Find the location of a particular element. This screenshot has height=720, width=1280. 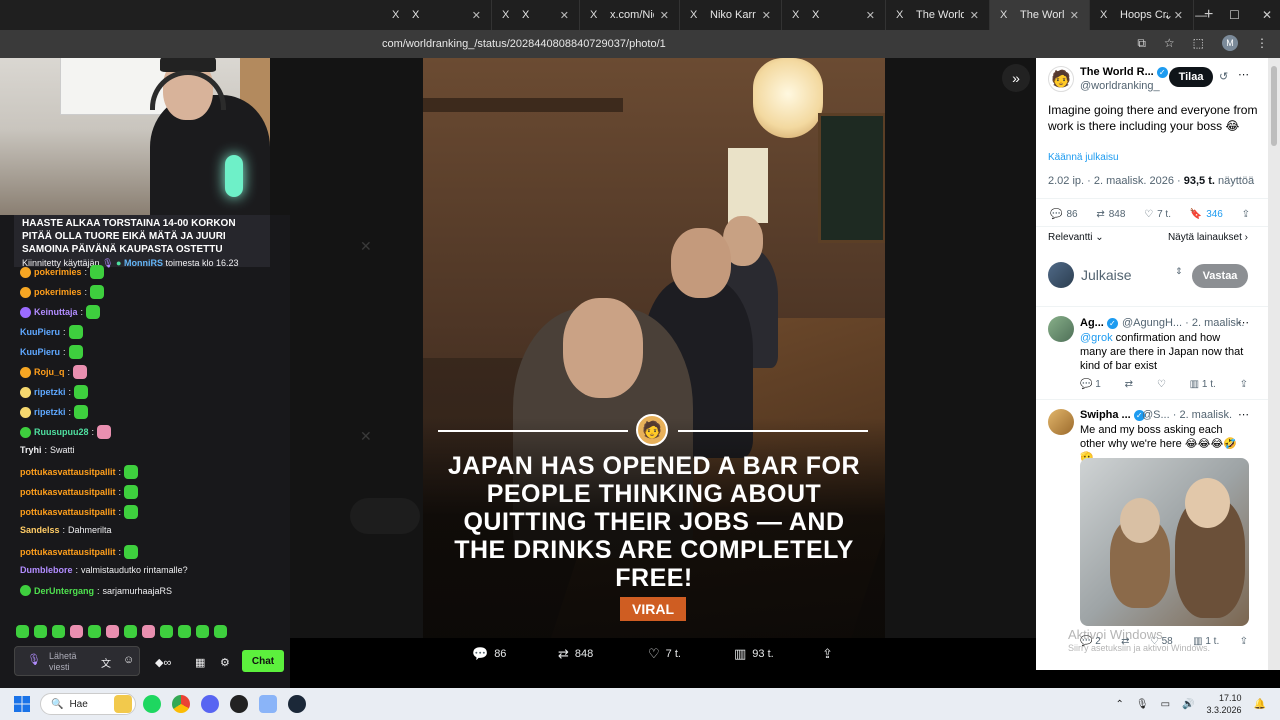

chat-username: pokerimies is located at coordinates (58, 272).